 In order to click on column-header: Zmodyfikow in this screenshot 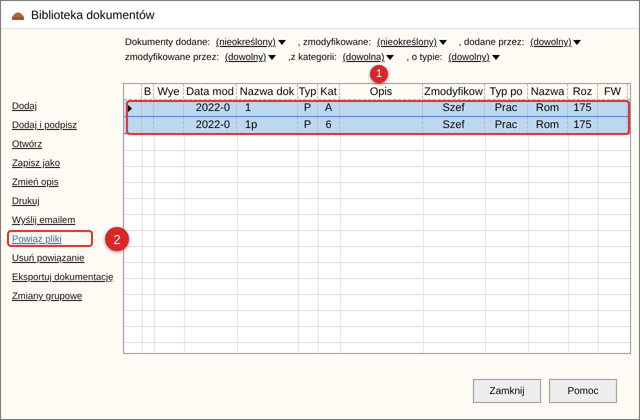, I will do `click(454, 91)`.